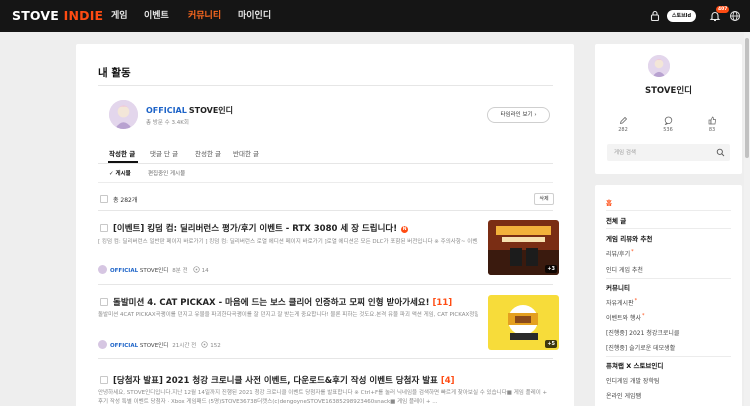  Describe the element at coordinates (405, 229) in the screenshot. I see `new-badge: N` at that location.